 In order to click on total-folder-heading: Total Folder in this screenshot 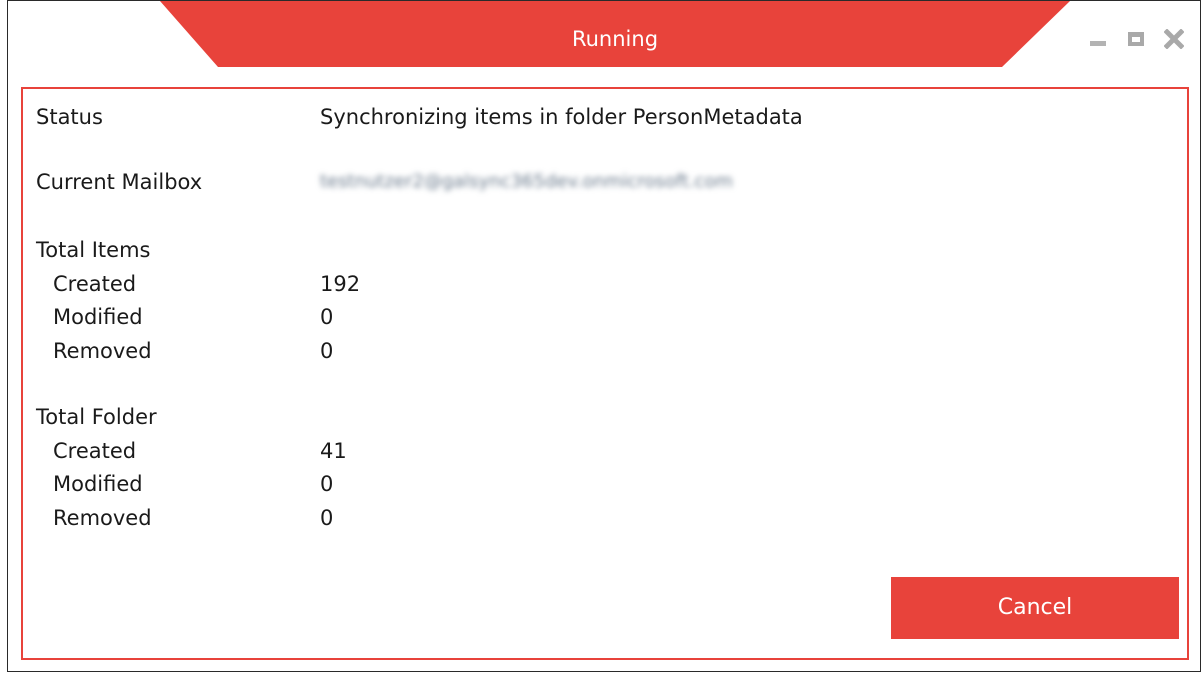, I will do `click(96, 417)`.